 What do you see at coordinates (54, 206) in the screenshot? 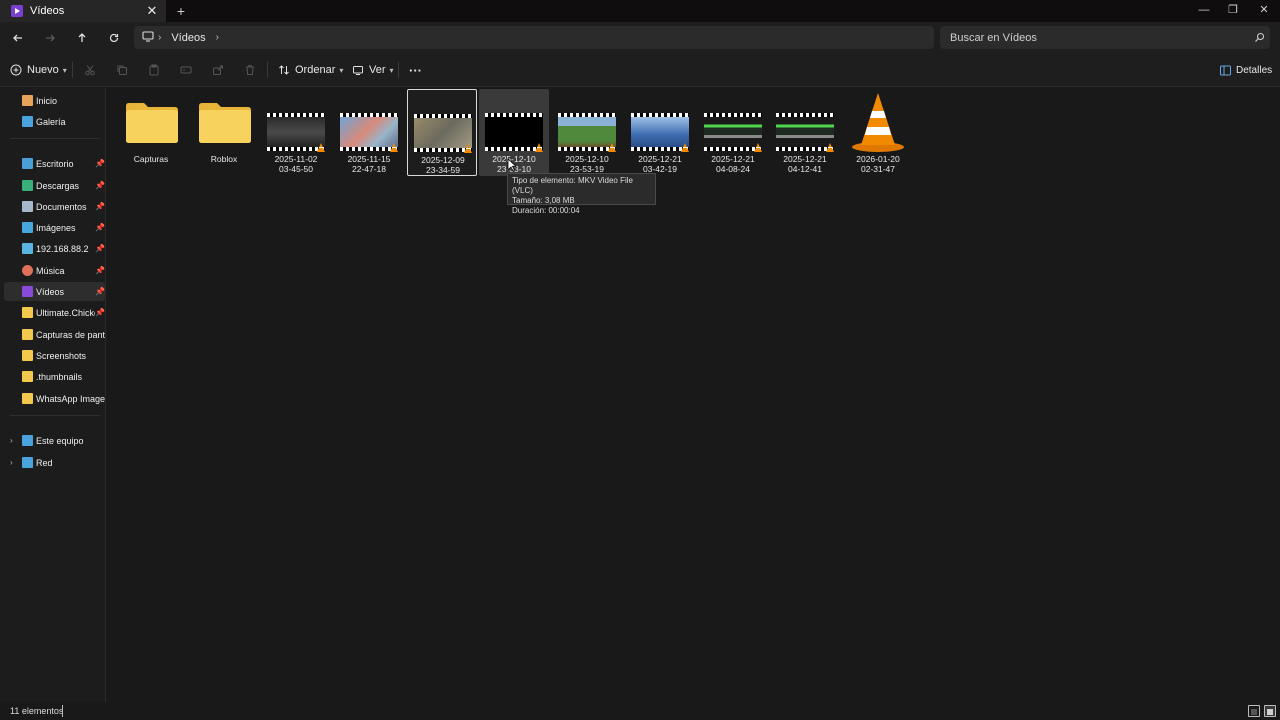
I see `sidebar-item-documentos: Documentos 📌` at bounding box center [54, 206].